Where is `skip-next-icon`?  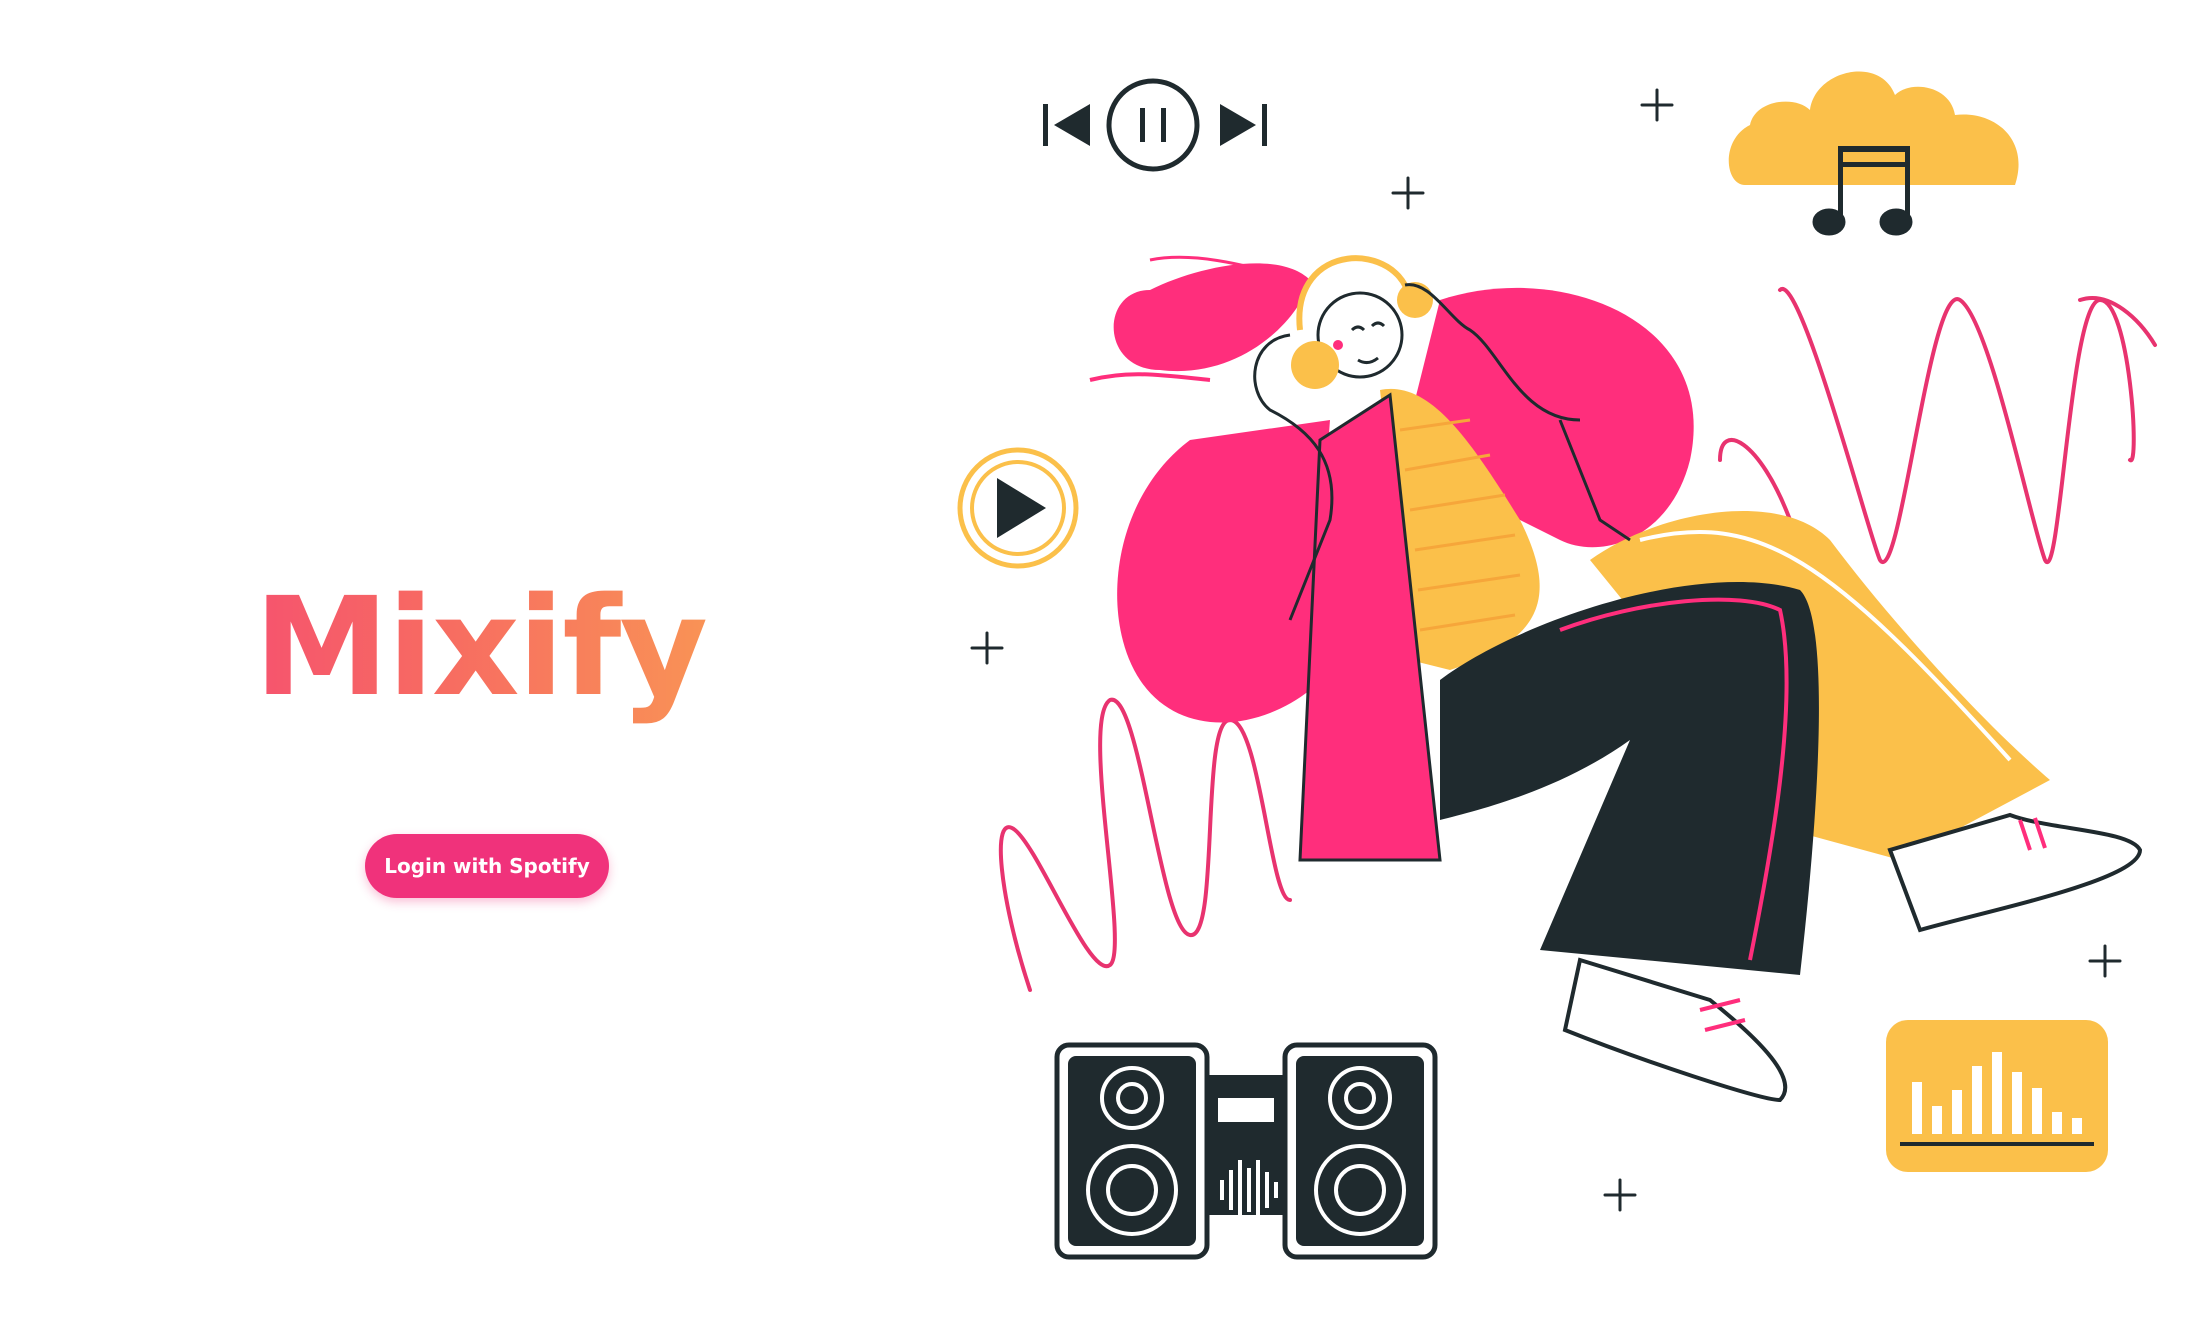
skip-next-icon is located at coordinates (1243, 125).